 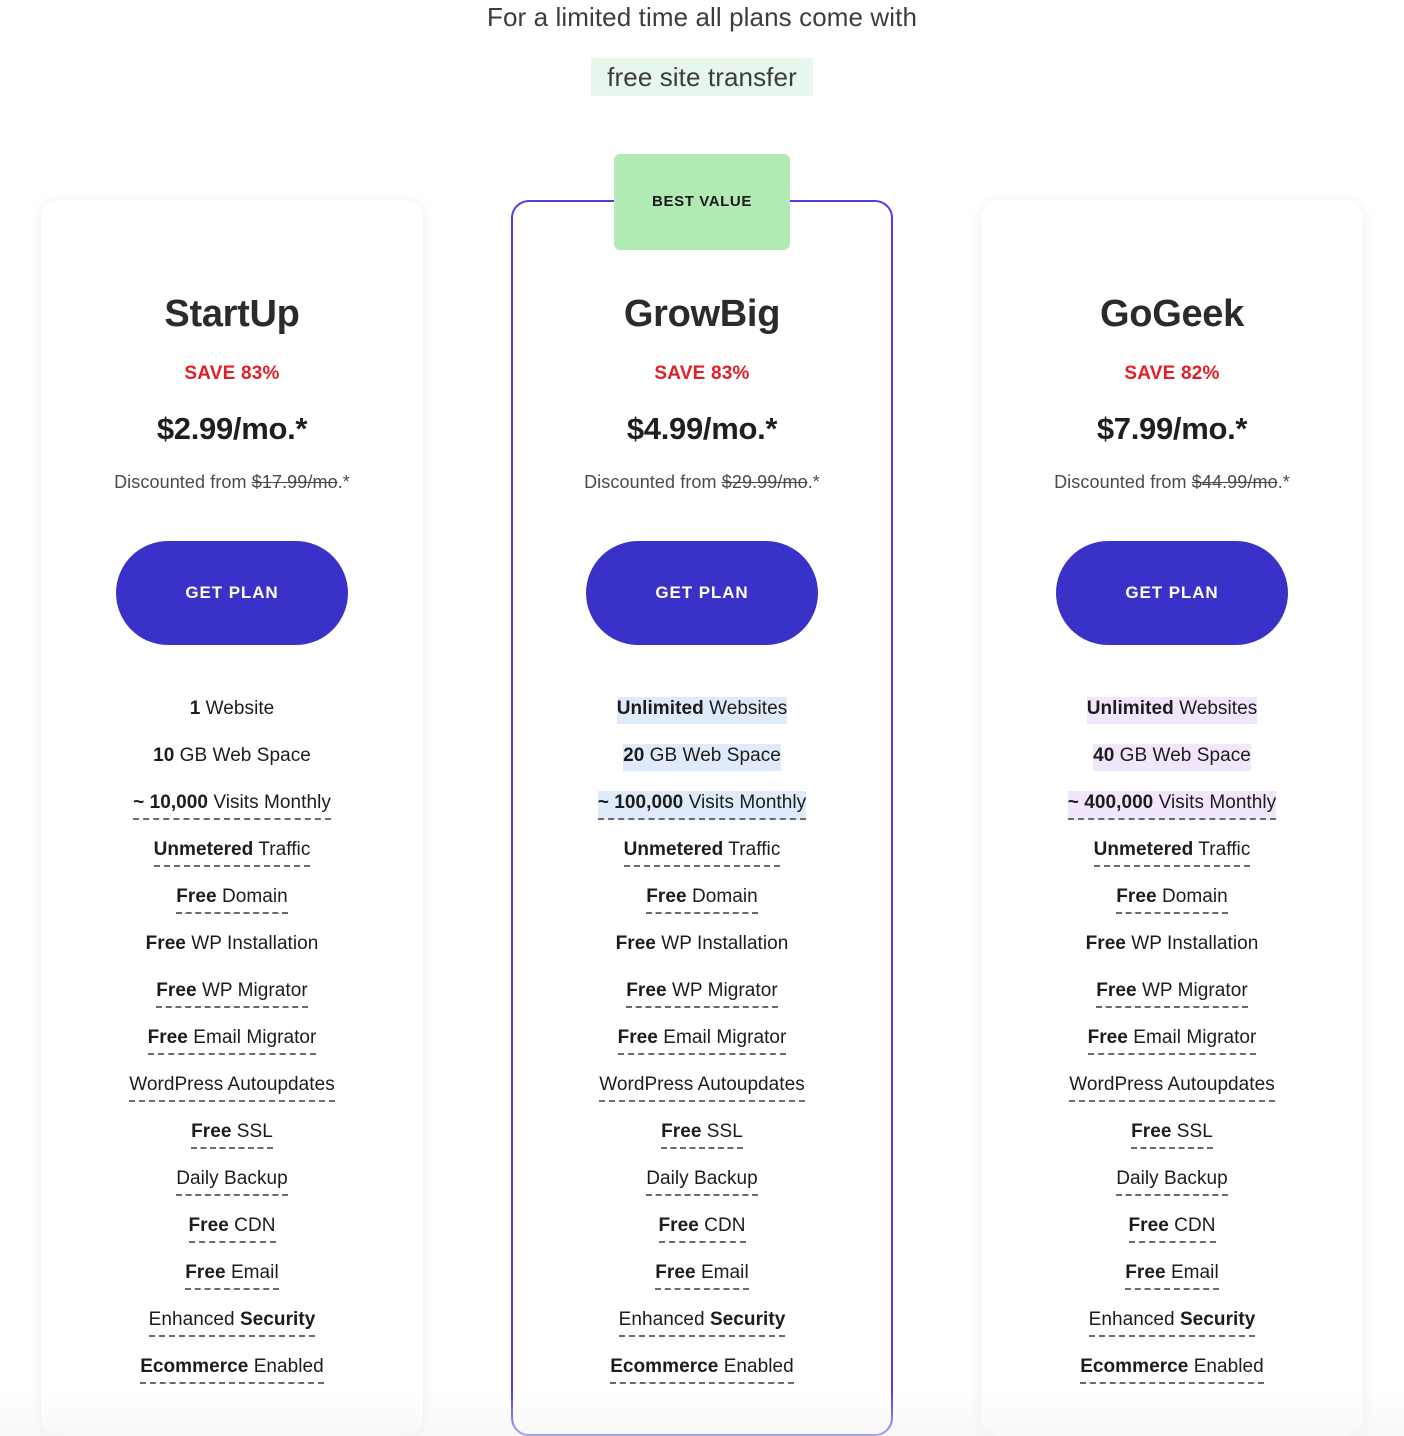 I want to click on feature-text: Free WP Installation, so click(x=1172, y=945).